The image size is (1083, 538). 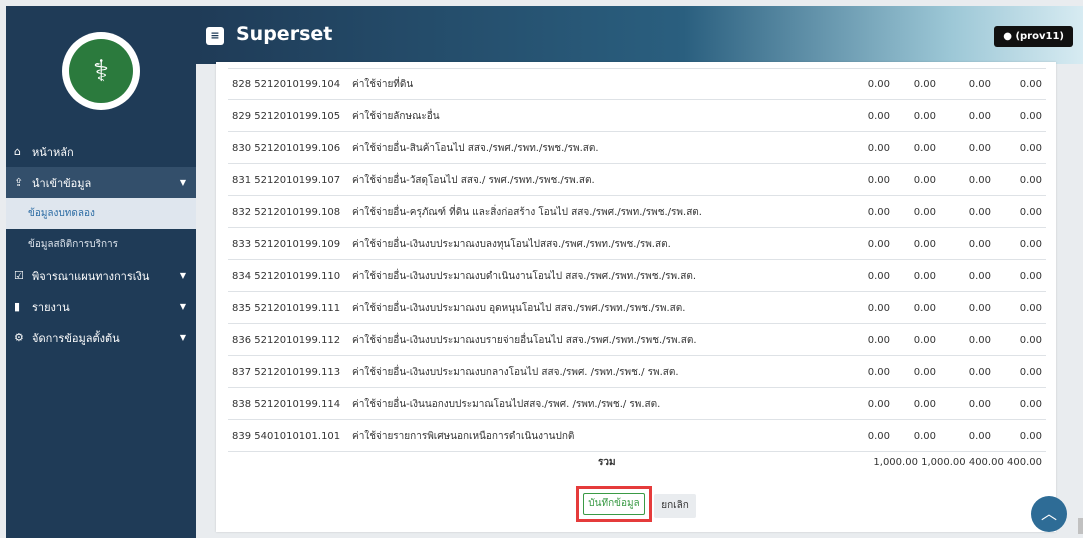 What do you see at coordinates (76, 338) in the screenshot?
I see `sidebar-item-label: จัดการข้อมูลตั้งต้น` at bounding box center [76, 338].